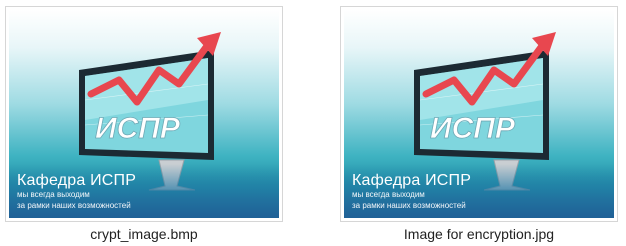 The width and height of the screenshot is (626, 246). Describe the element at coordinates (144, 234) in the screenshot. I see `file-name-label: crypt_image.bmp` at that location.